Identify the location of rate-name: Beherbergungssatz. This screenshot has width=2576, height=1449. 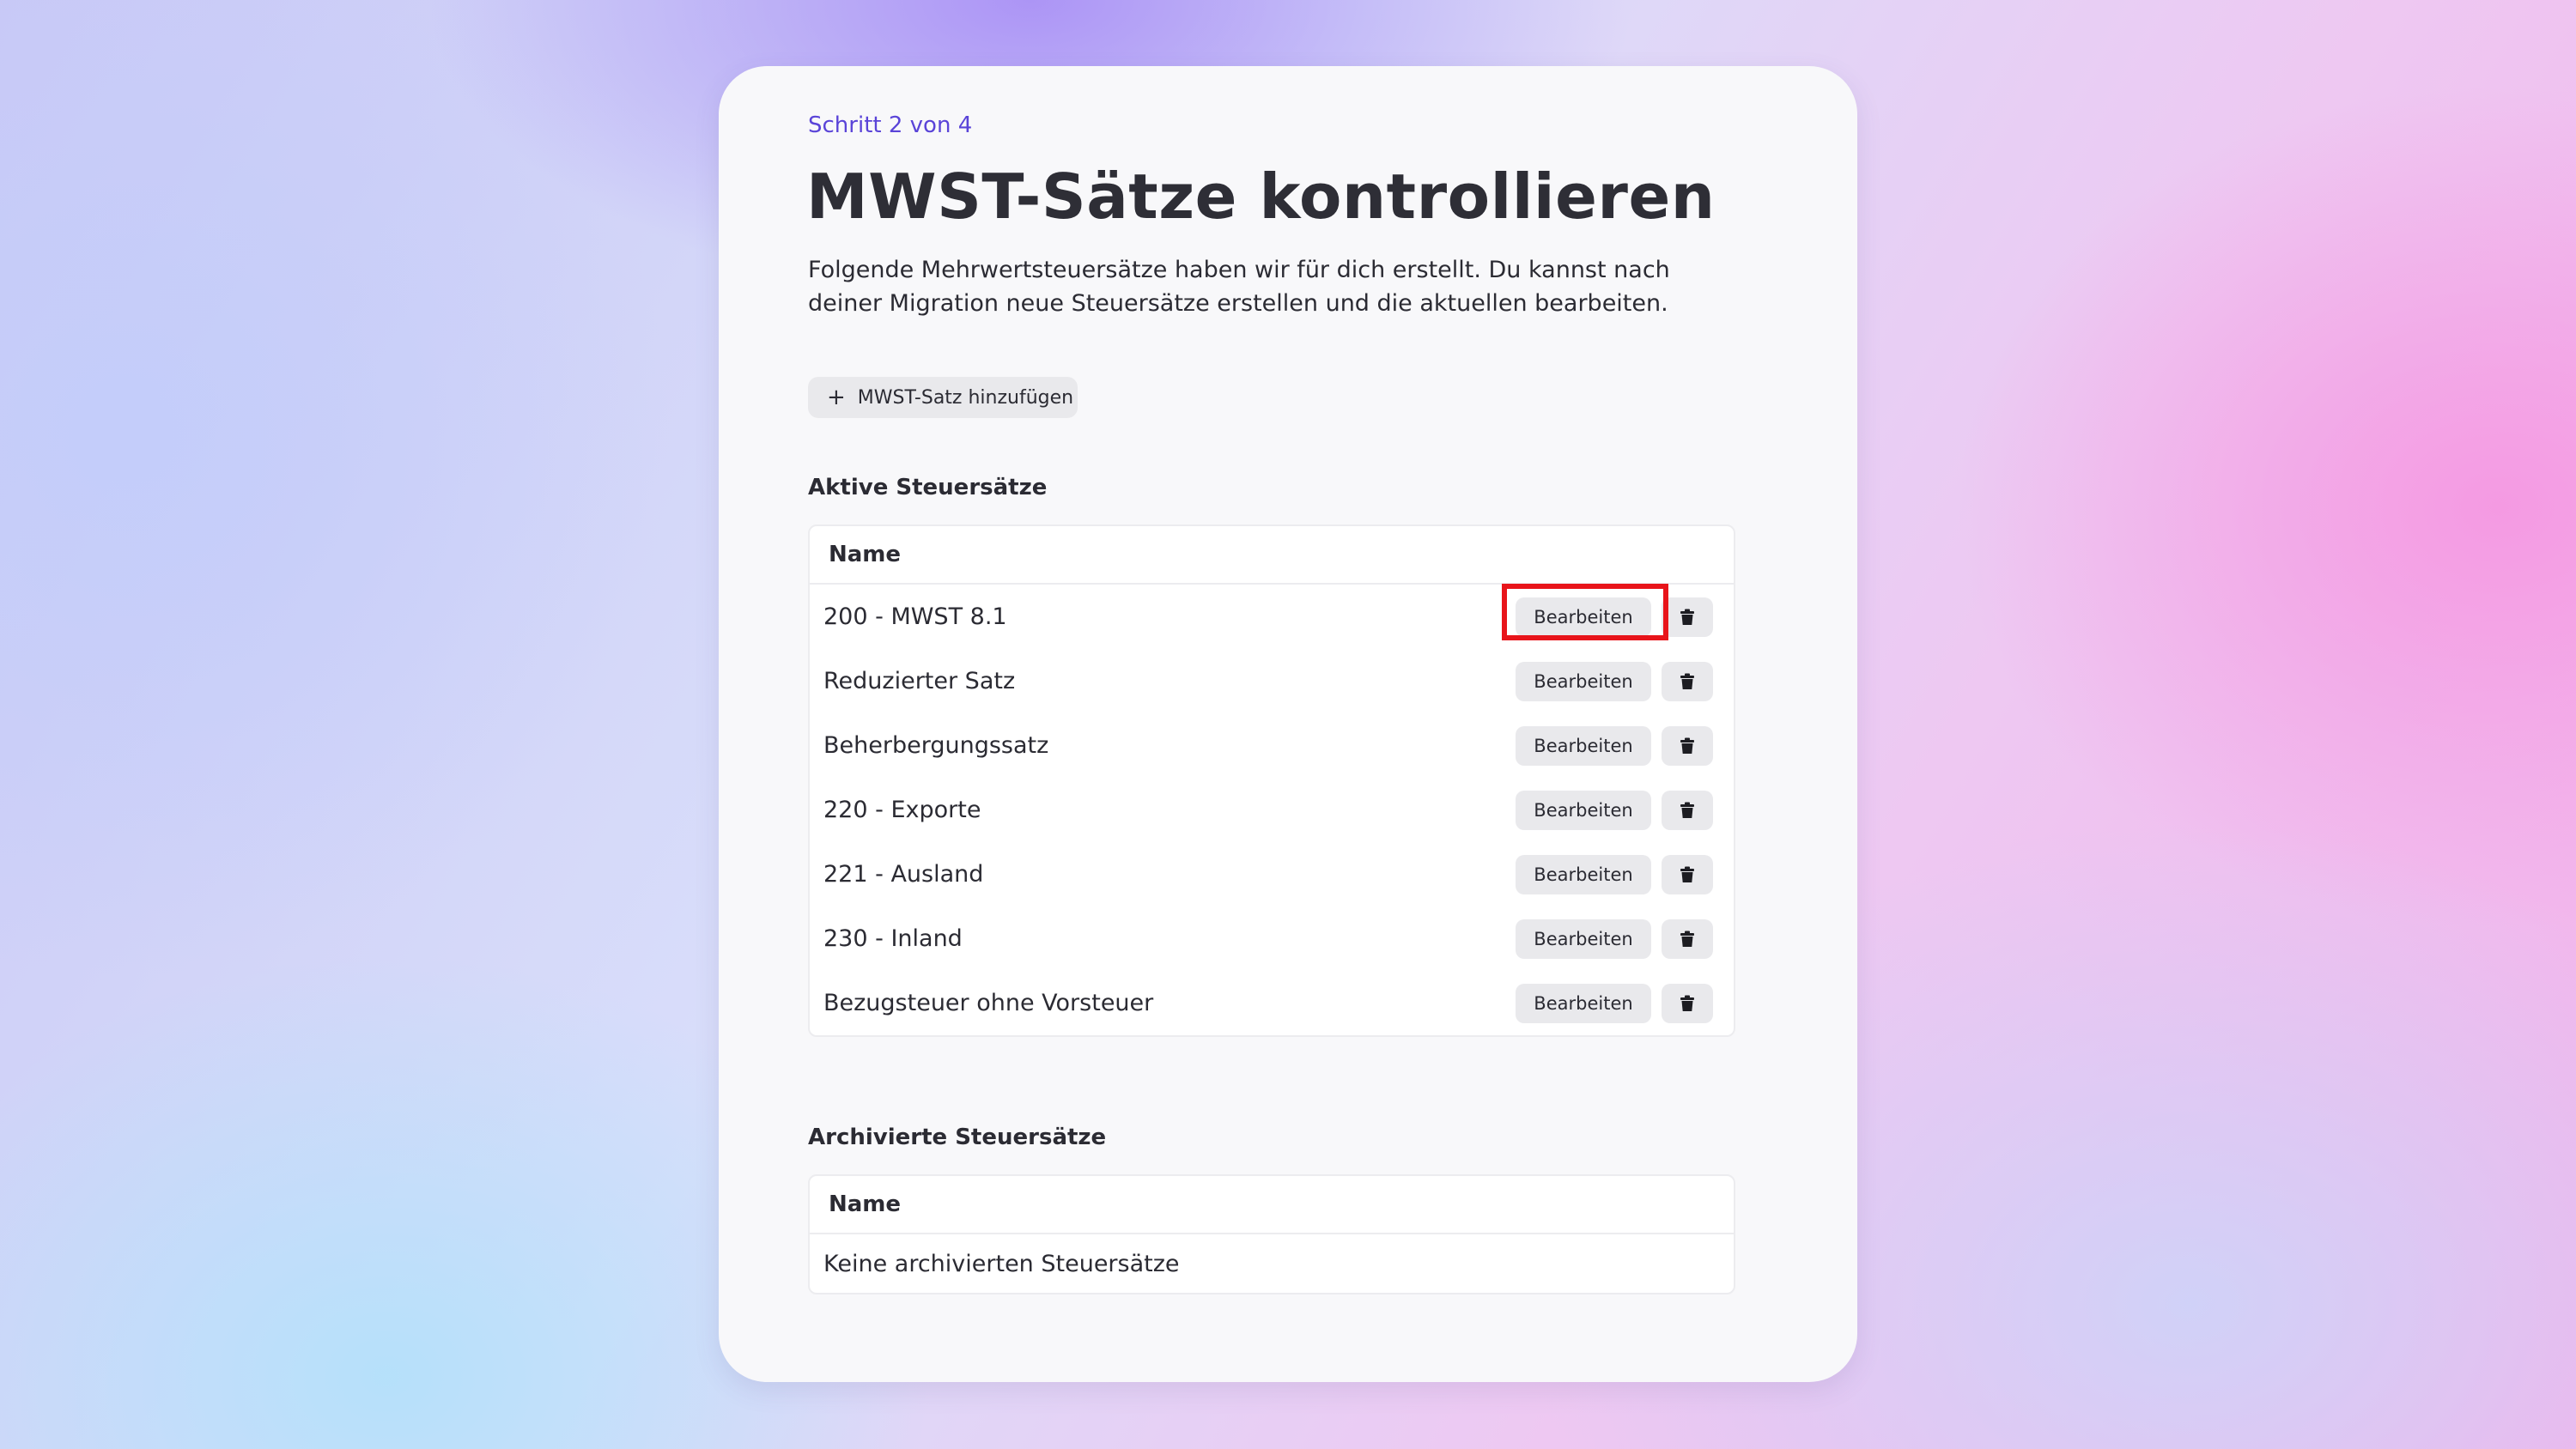
(936, 745).